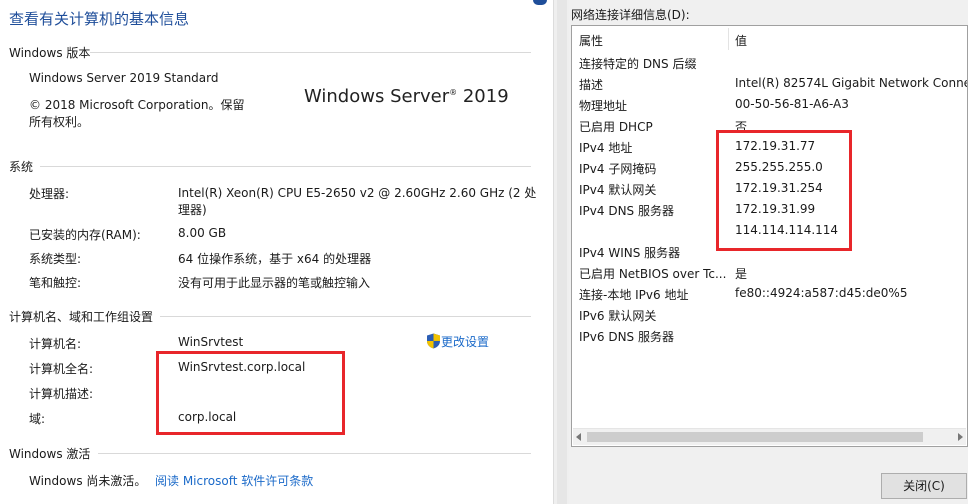 This screenshot has height=504, width=968. What do you see at coordinates (88, 481) in the screenshot?
I see `activation-status: Windows 尚未激活。` at bounding box center [88, 481].